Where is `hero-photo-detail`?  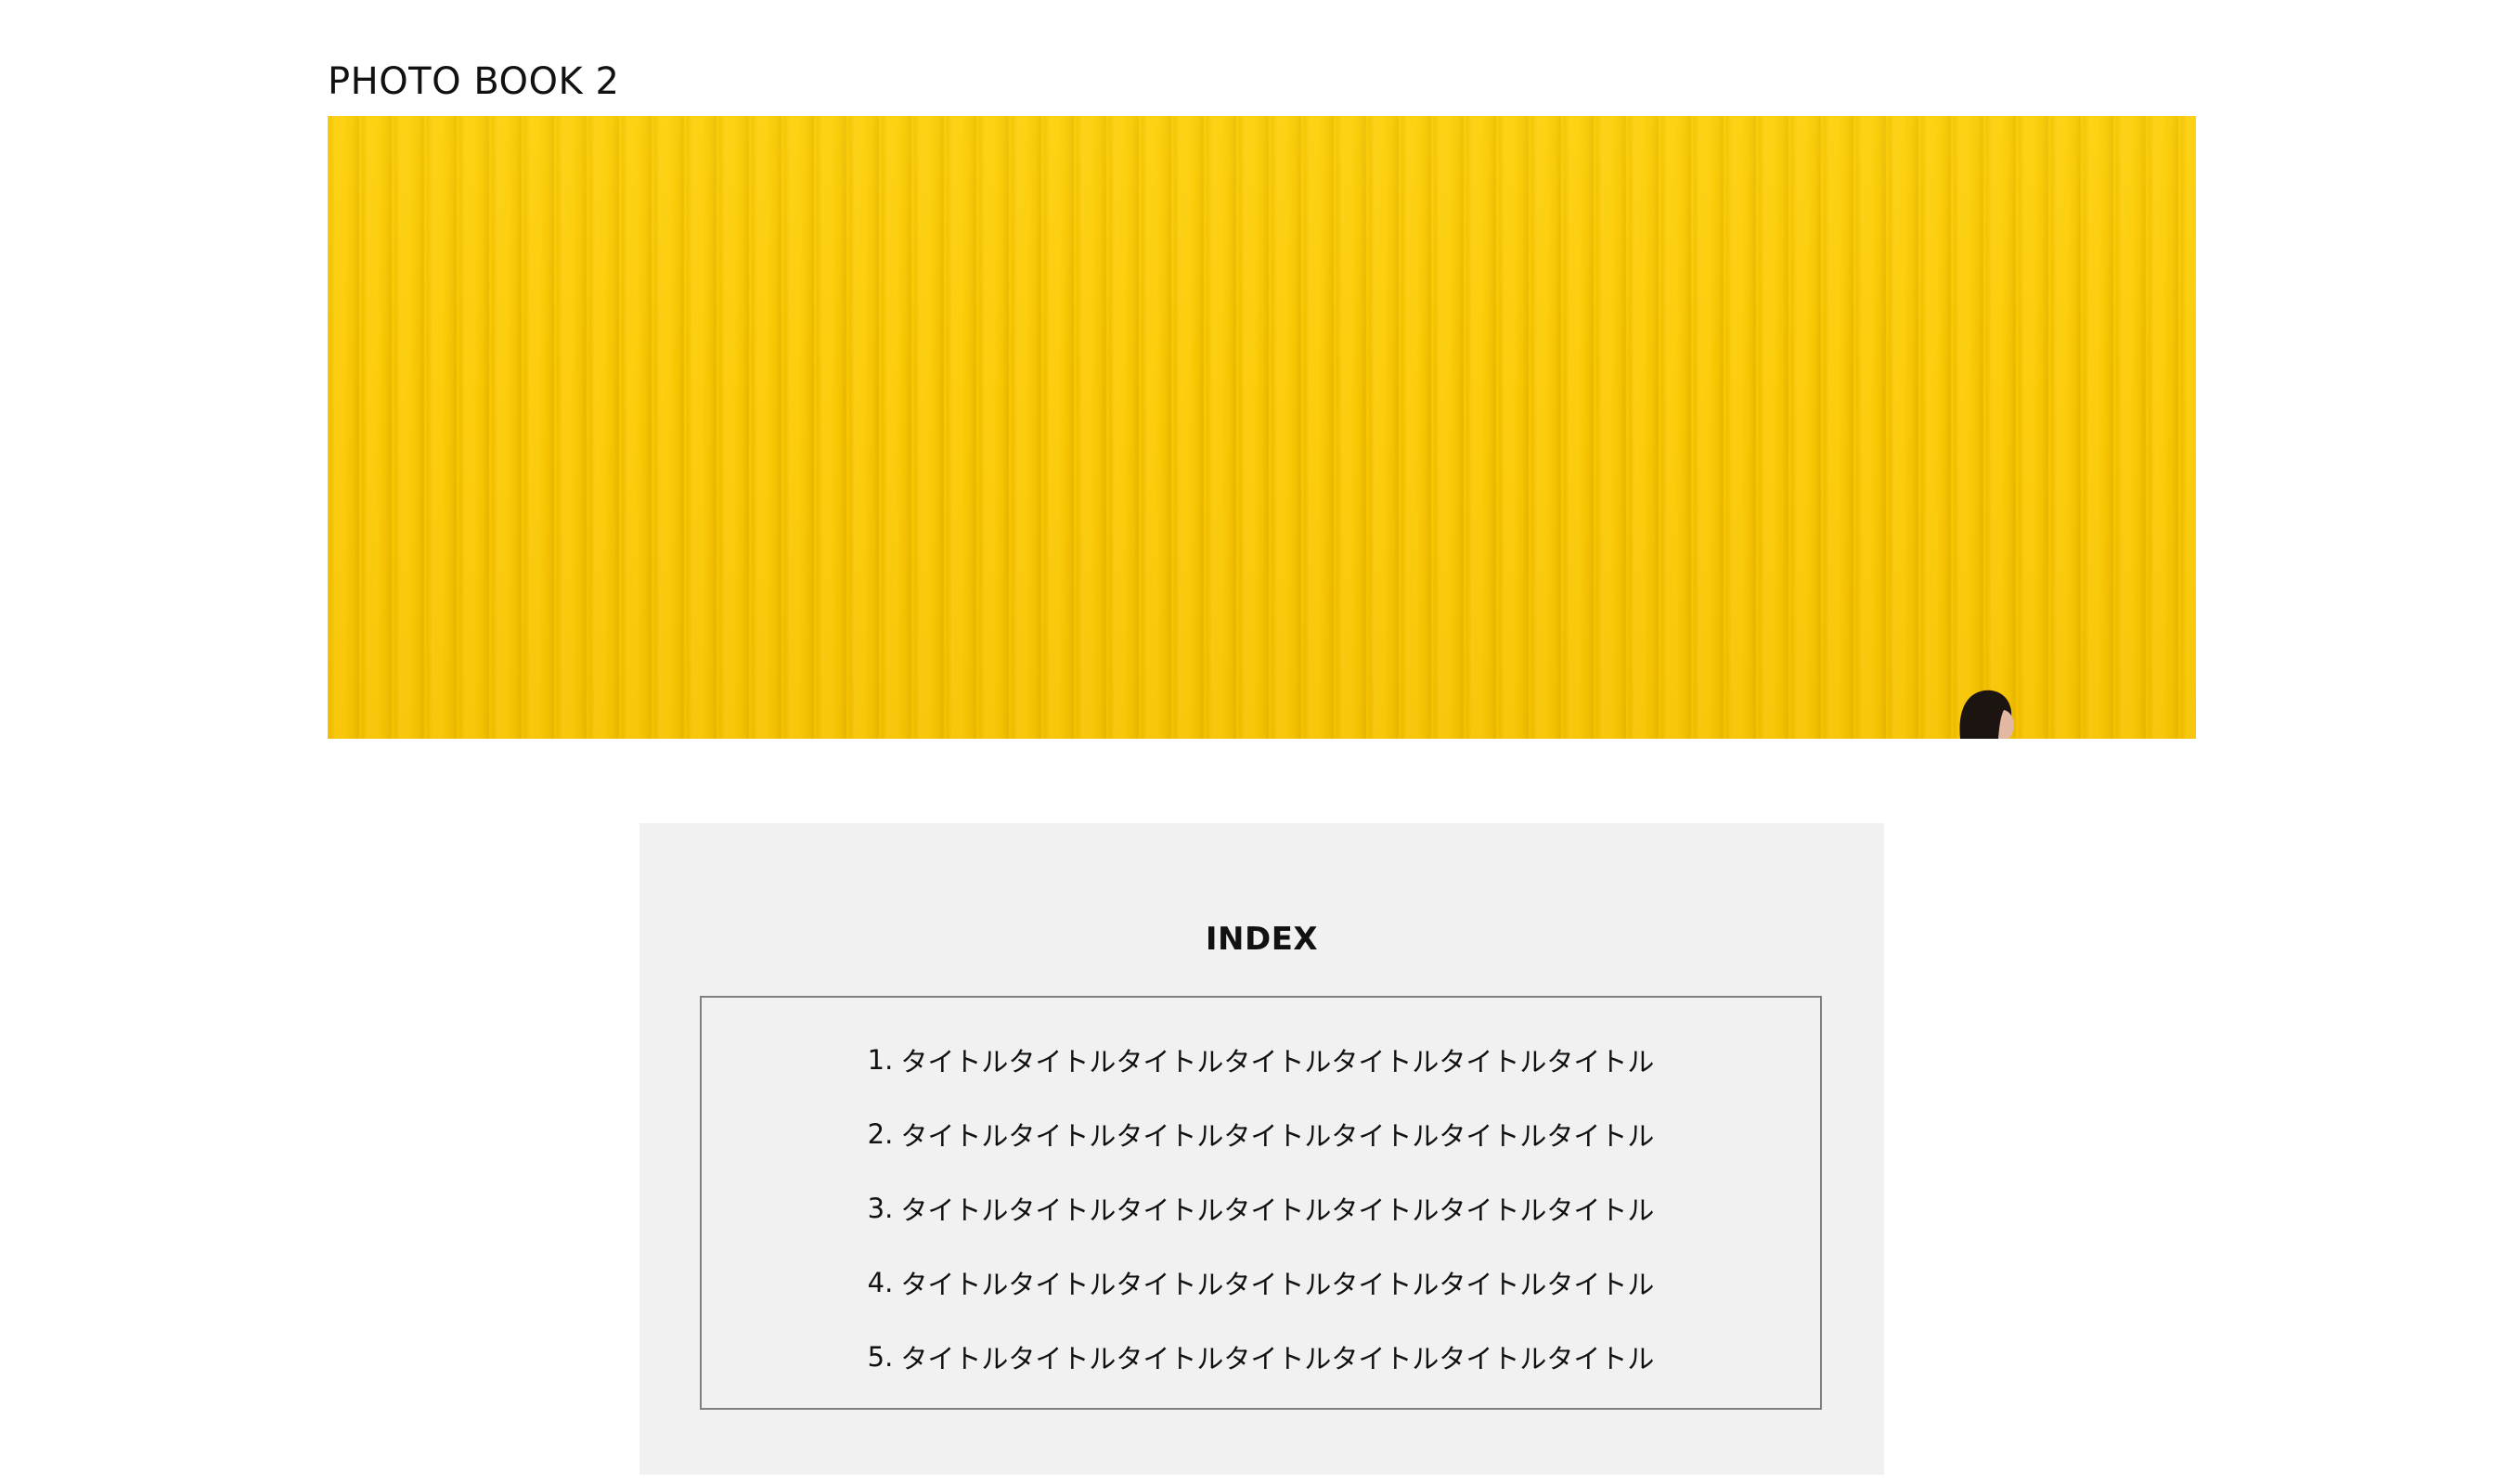
hero-photo-detail is located at coordinates (1986, 715).